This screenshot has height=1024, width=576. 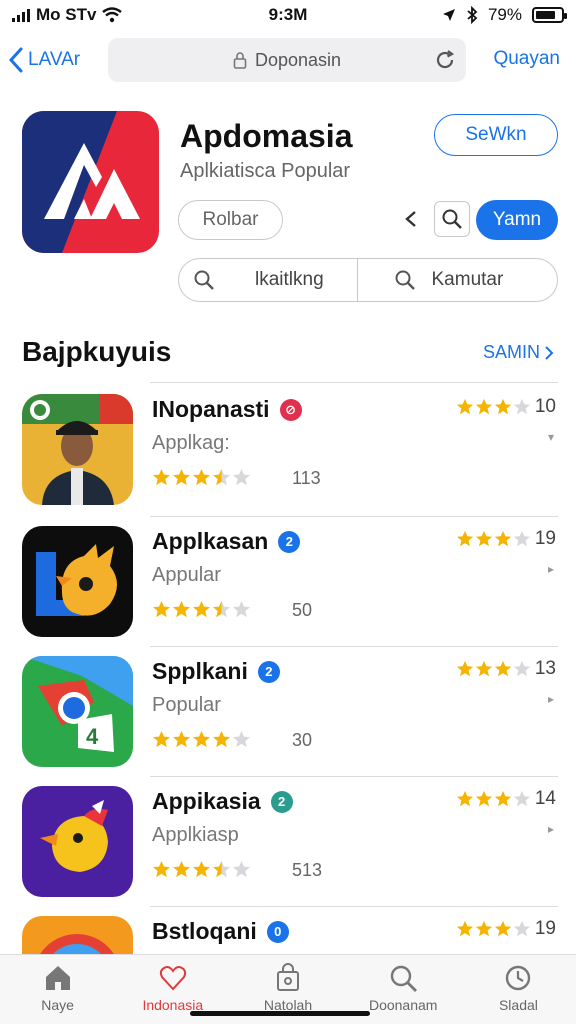 What do you see at coordinates (289, 541) in the screenshot?
I see `verified-badge-icon: 2` at bounding box center [289, 541].